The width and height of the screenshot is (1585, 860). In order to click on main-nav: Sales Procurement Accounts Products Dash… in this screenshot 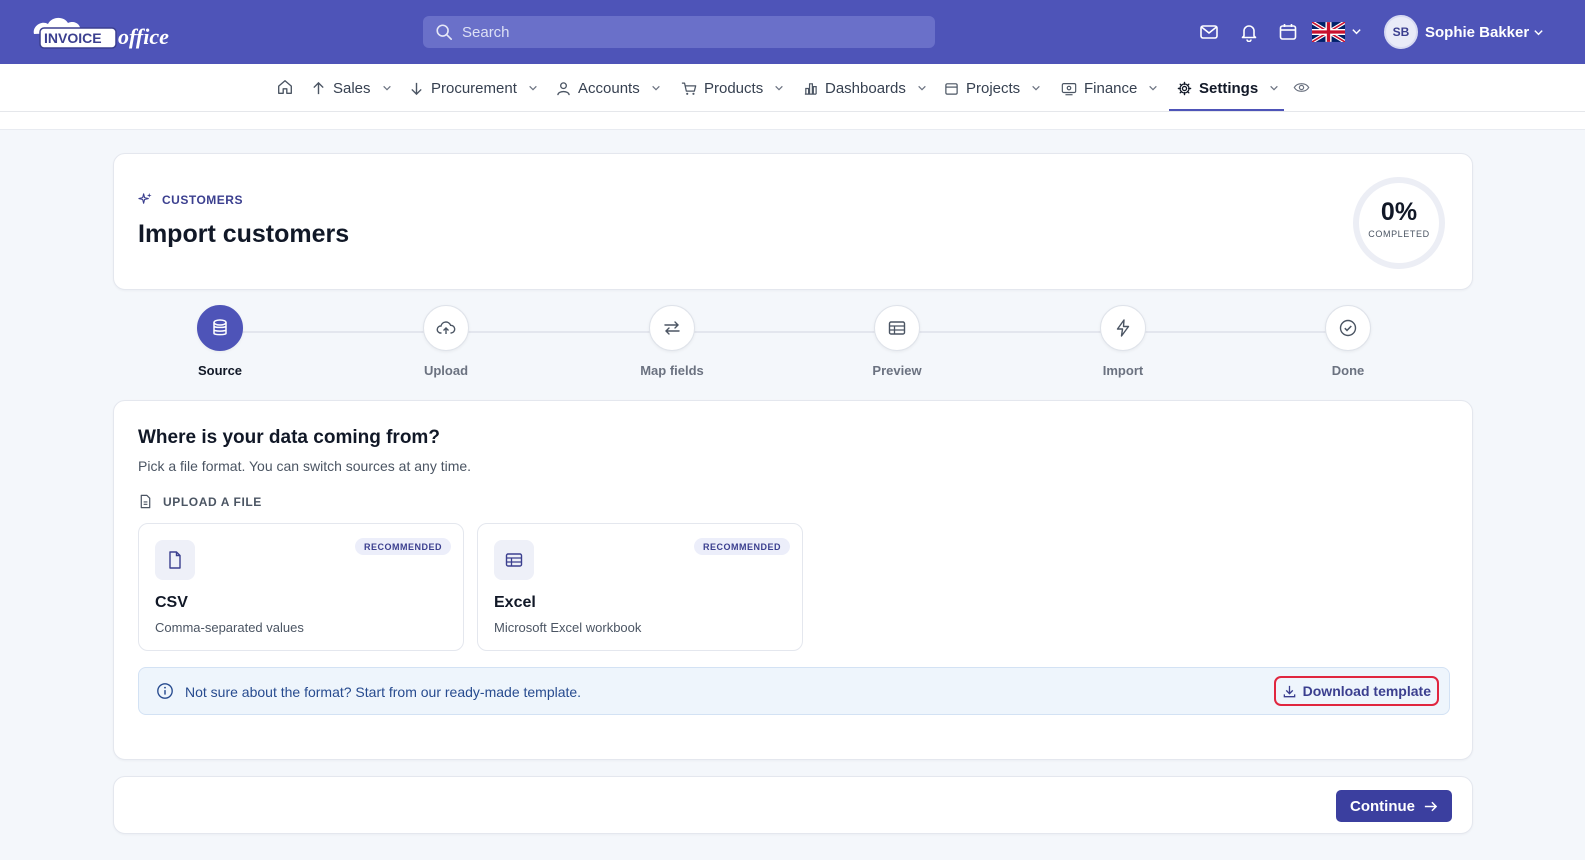, I will do `click(792, 88)`.